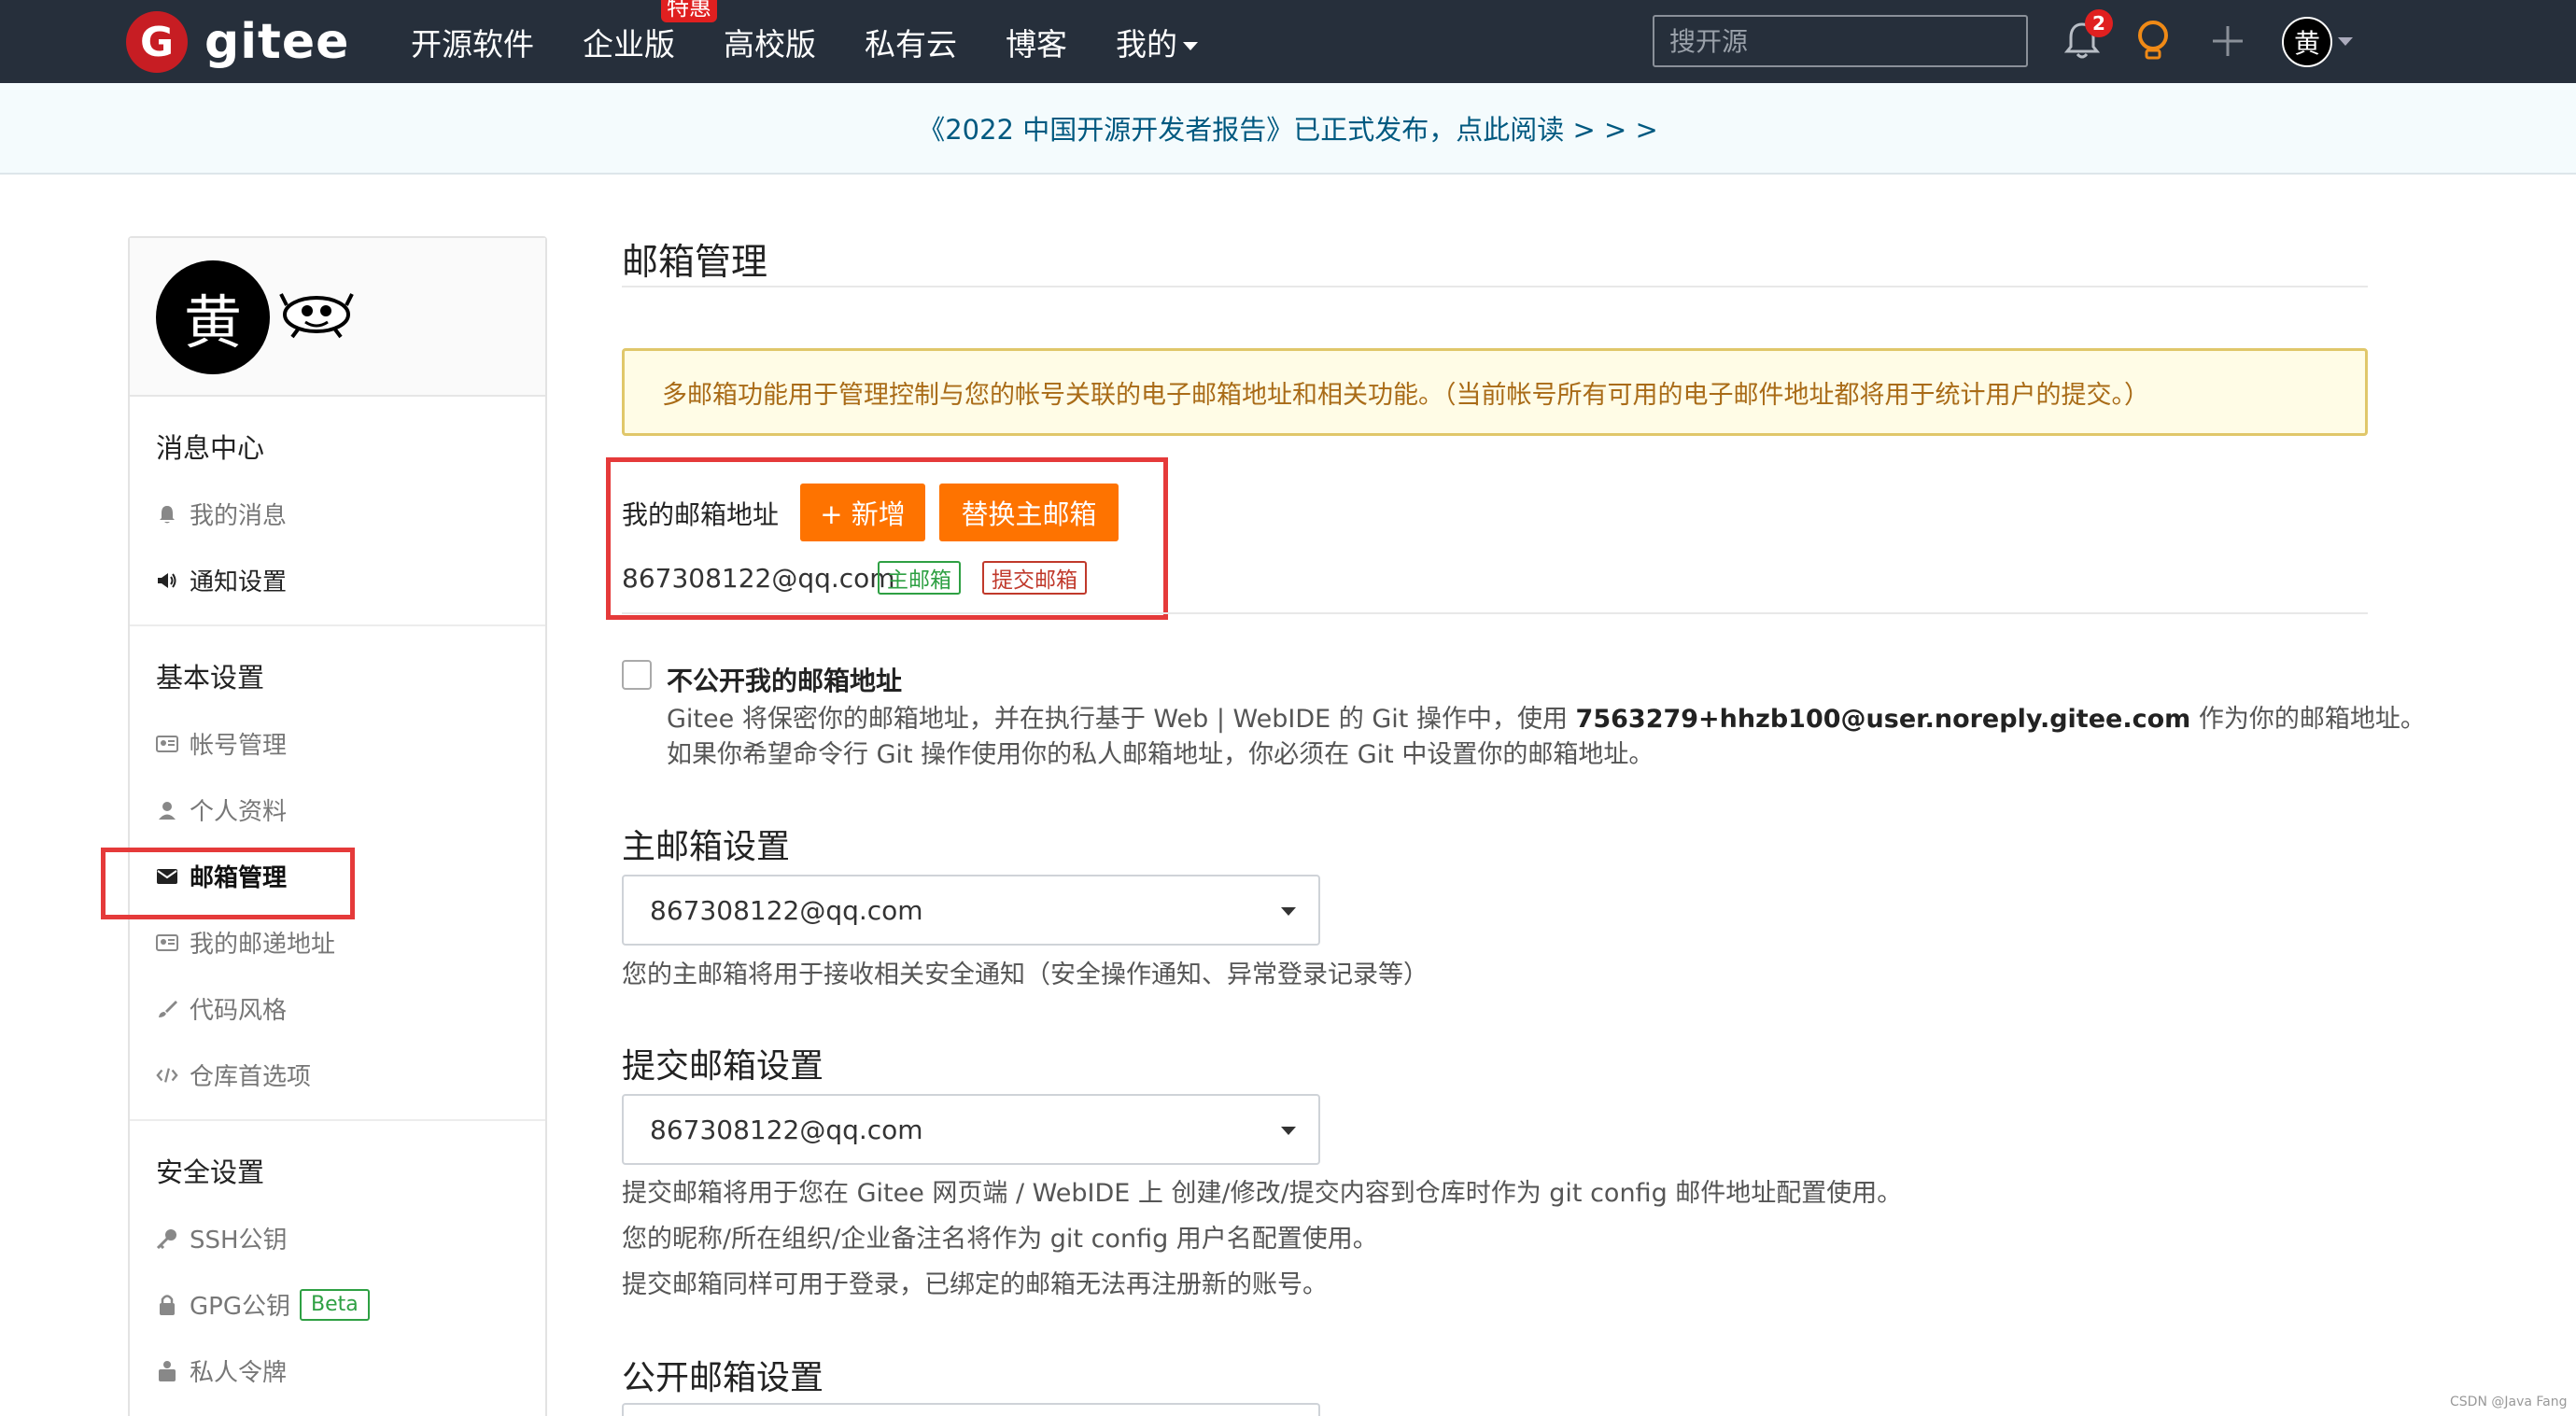  What do you see at coordinates (975, 1284) in the screenshot?
I see `commit-email-description-3: 提交邮箱同样可用于登录，已绑定的邮箱无法再注册新的账号。` at bounding box center [975, 1284].